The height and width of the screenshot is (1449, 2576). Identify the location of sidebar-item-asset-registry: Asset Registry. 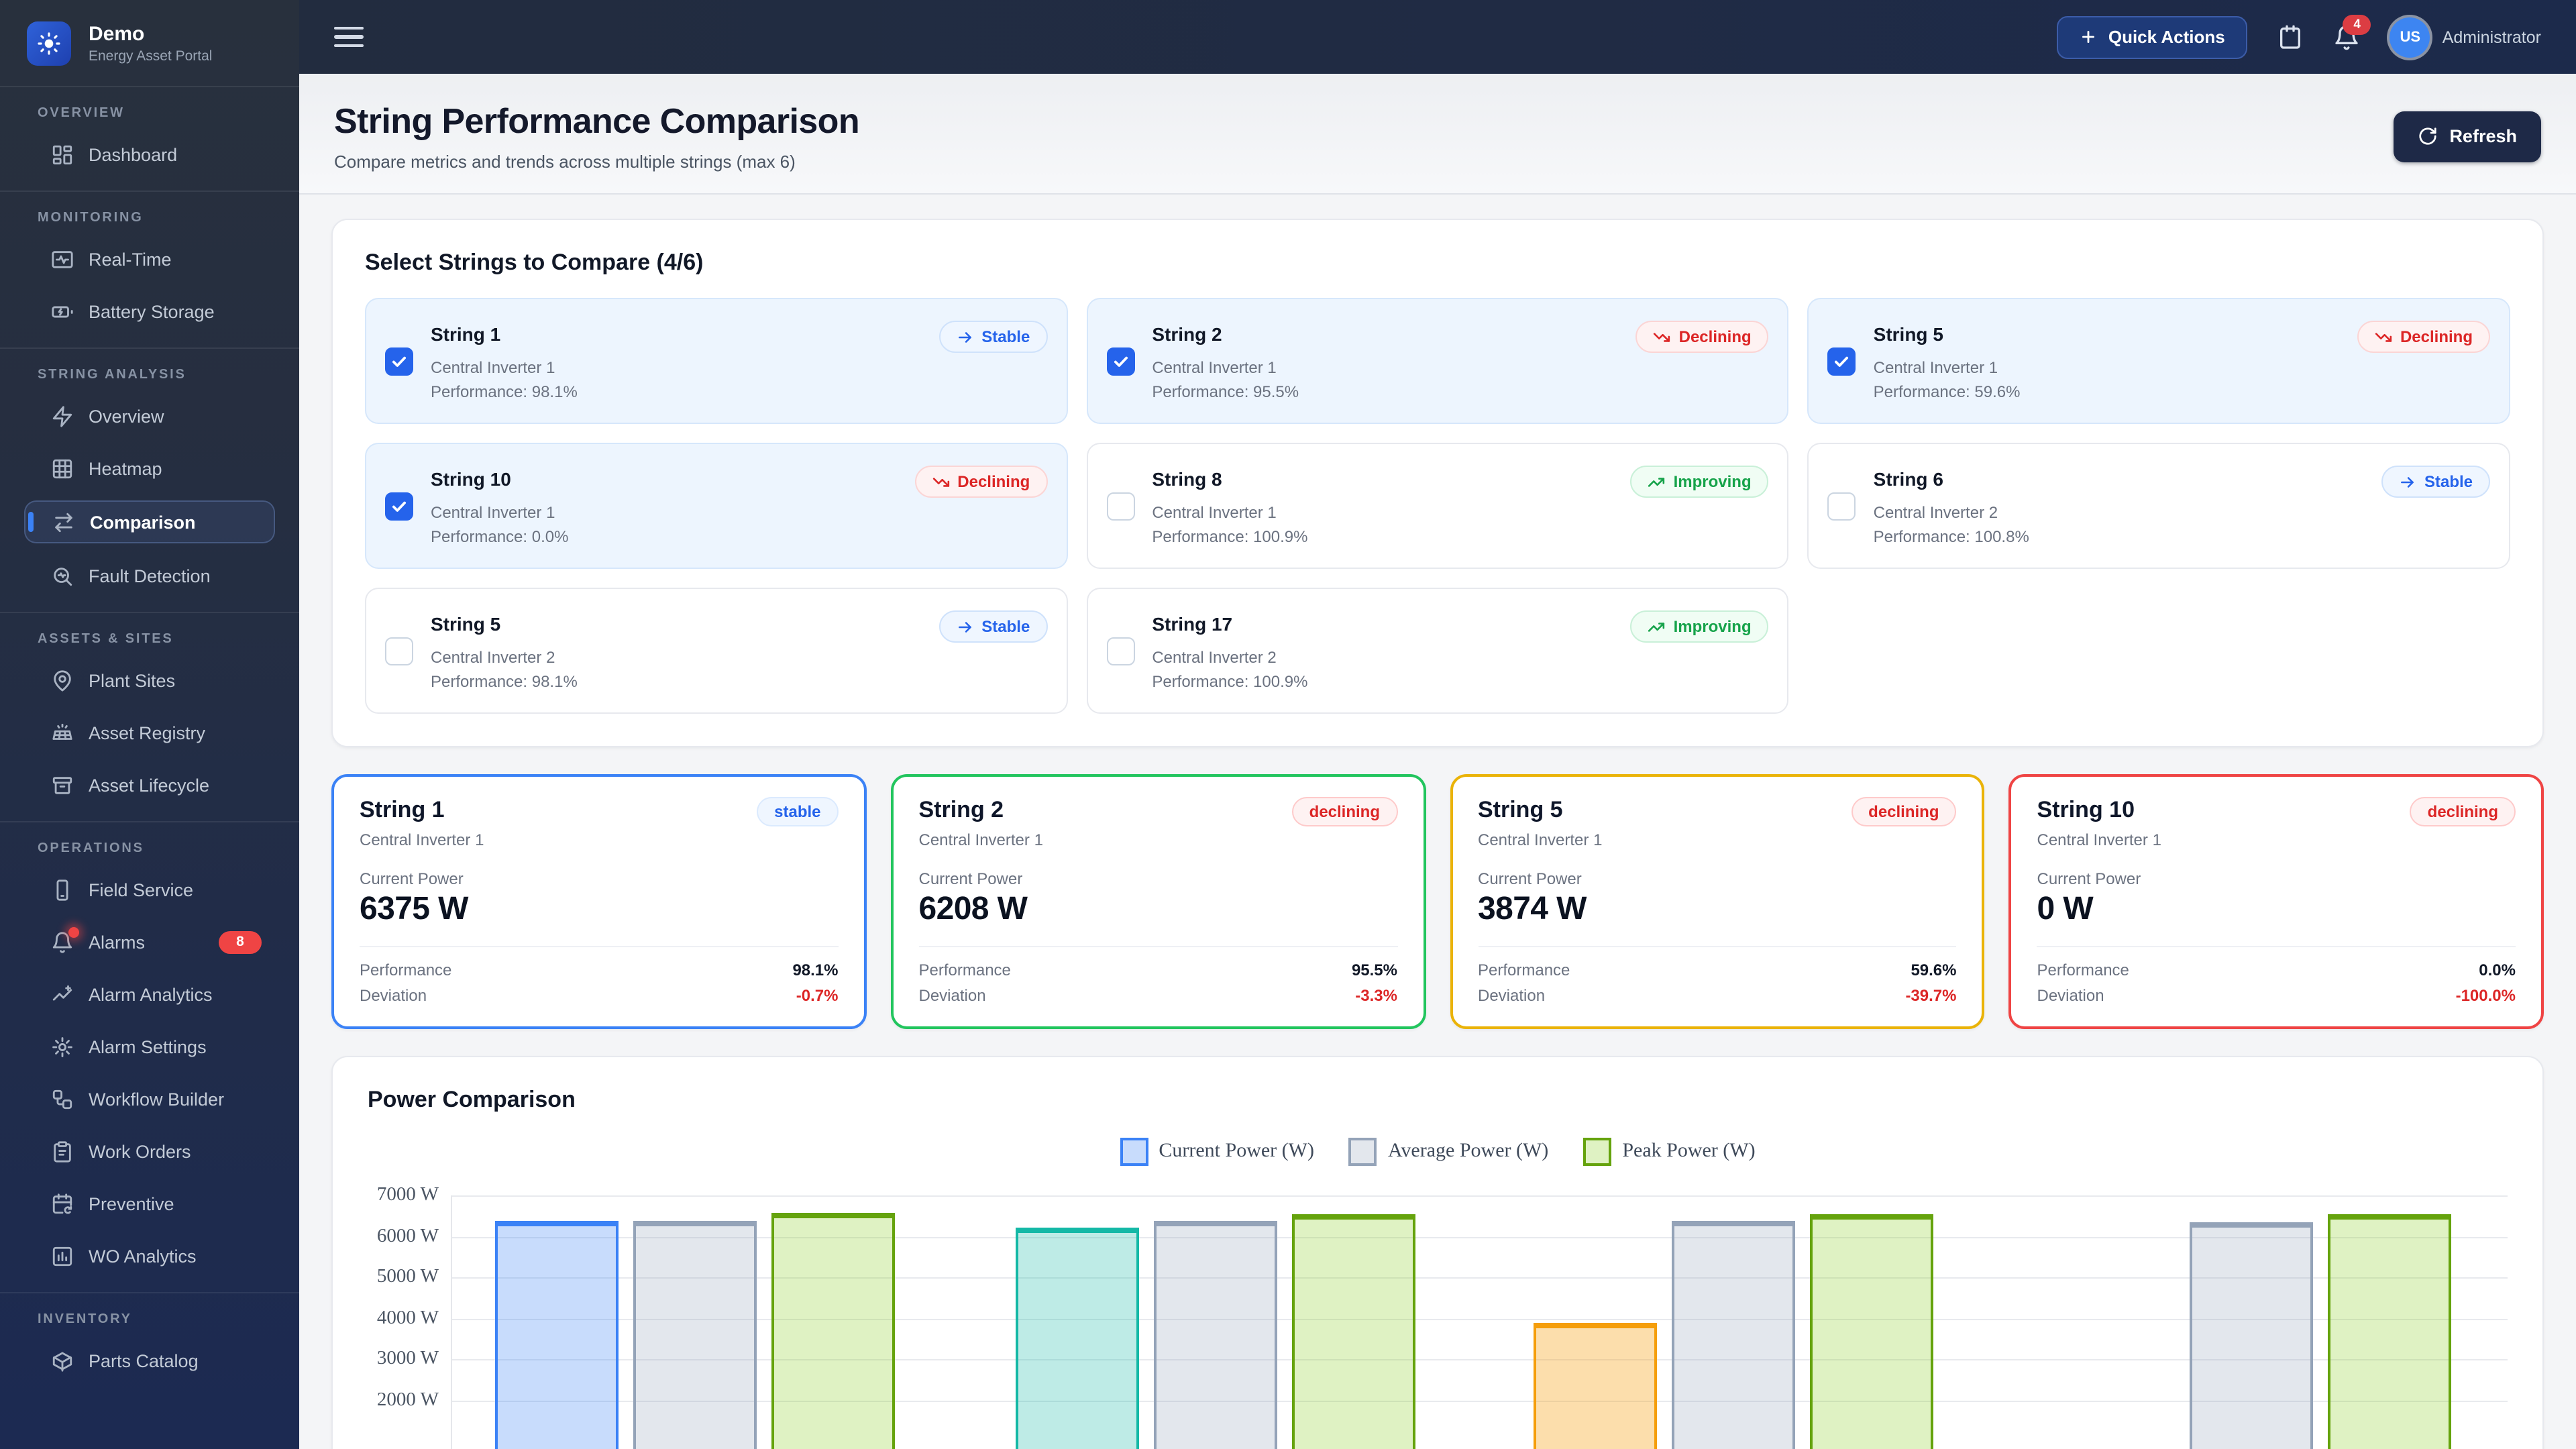
(149, 732).